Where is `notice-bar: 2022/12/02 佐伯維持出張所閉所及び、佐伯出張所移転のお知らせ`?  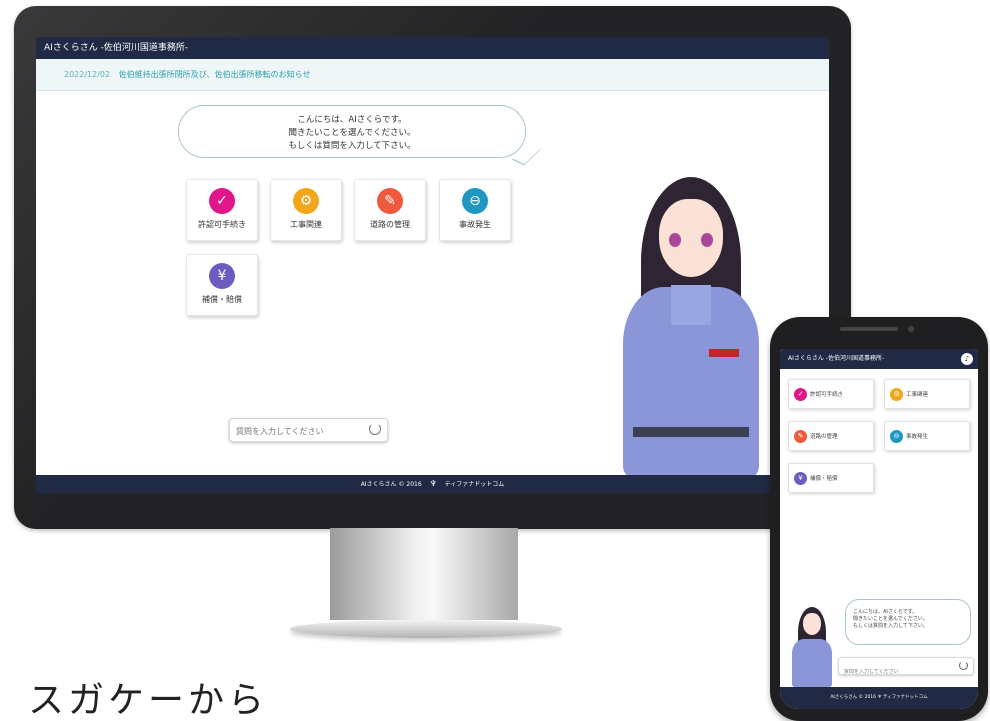
notice-bar: 2022/12/02 佐伯維持出張所閉所及び、佐伯出張所移転のお知らせ is located at coordinates (432, 75).